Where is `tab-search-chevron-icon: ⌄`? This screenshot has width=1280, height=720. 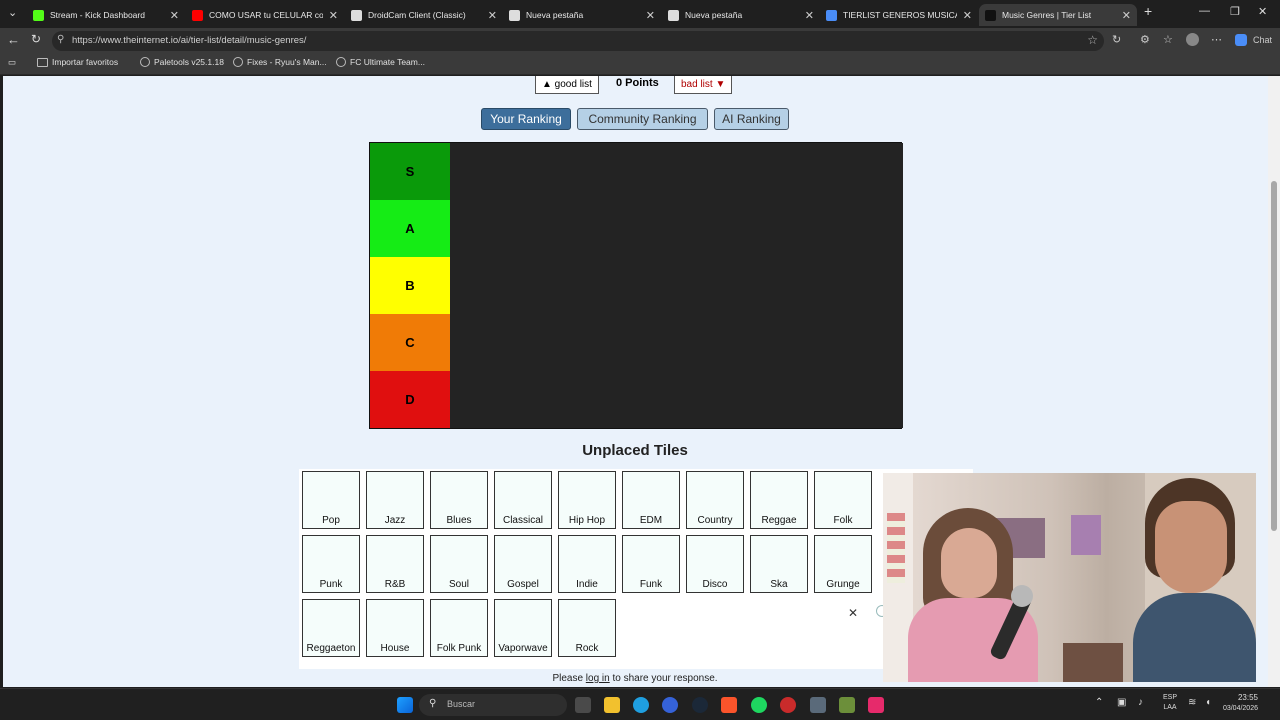
tab-search-chevron-icon: ⌄ is located at coordinates (12, 12).